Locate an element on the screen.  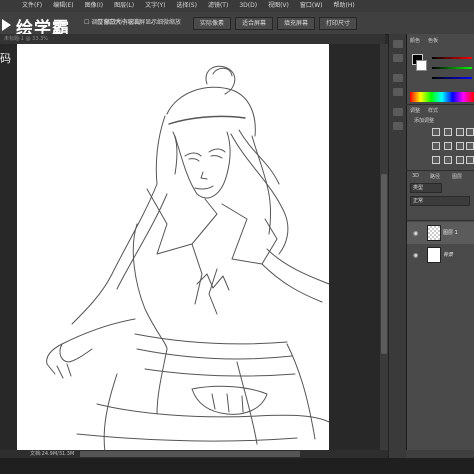
gradient-map-icon is located at coordinates (470, 160).